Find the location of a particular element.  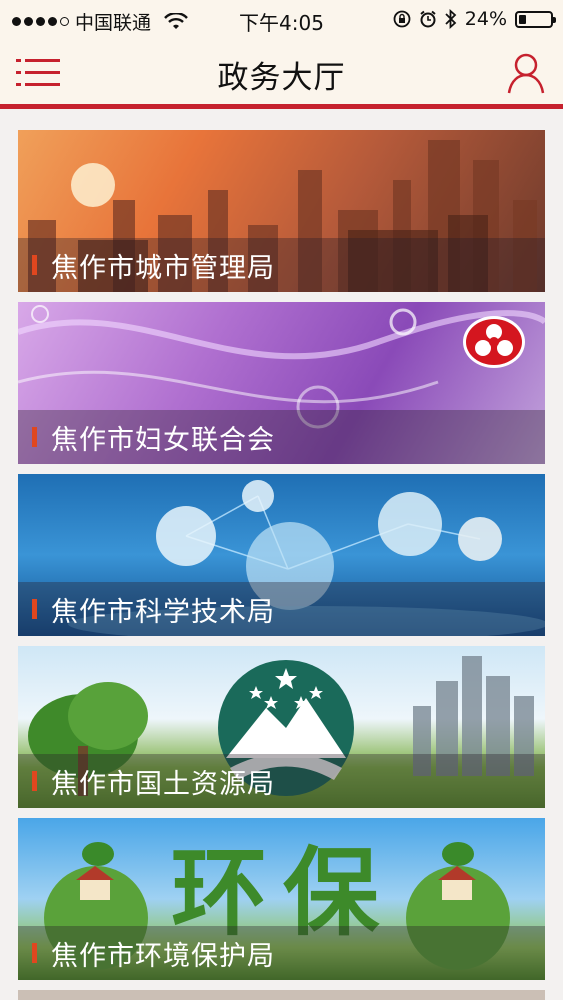

banner-label: 焦作市城市管理局 is located at coordinates (163, 268).